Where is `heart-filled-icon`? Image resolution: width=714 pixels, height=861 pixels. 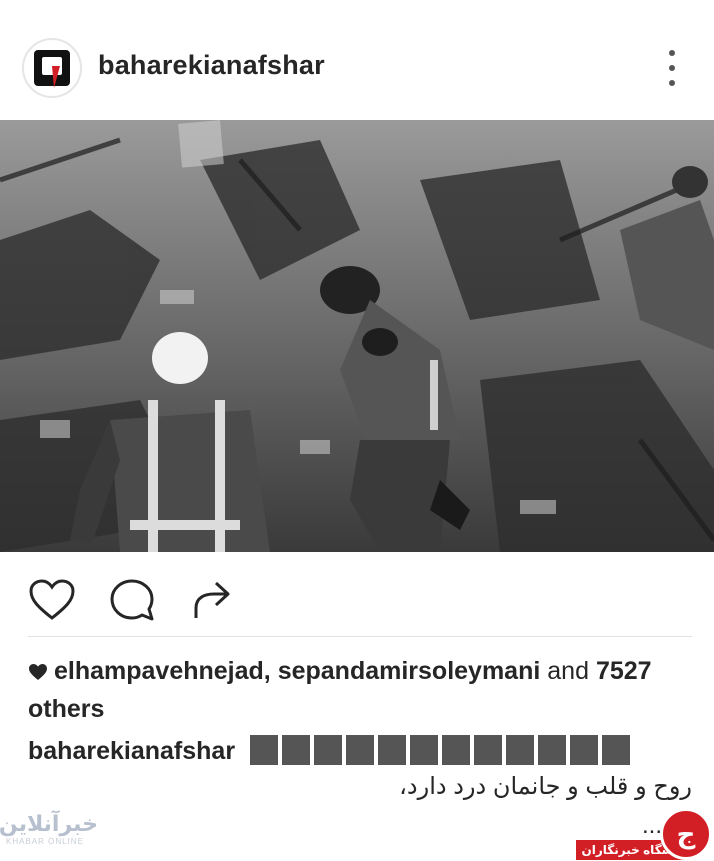
heart-filled-icon is located at coordinates (38, 672).